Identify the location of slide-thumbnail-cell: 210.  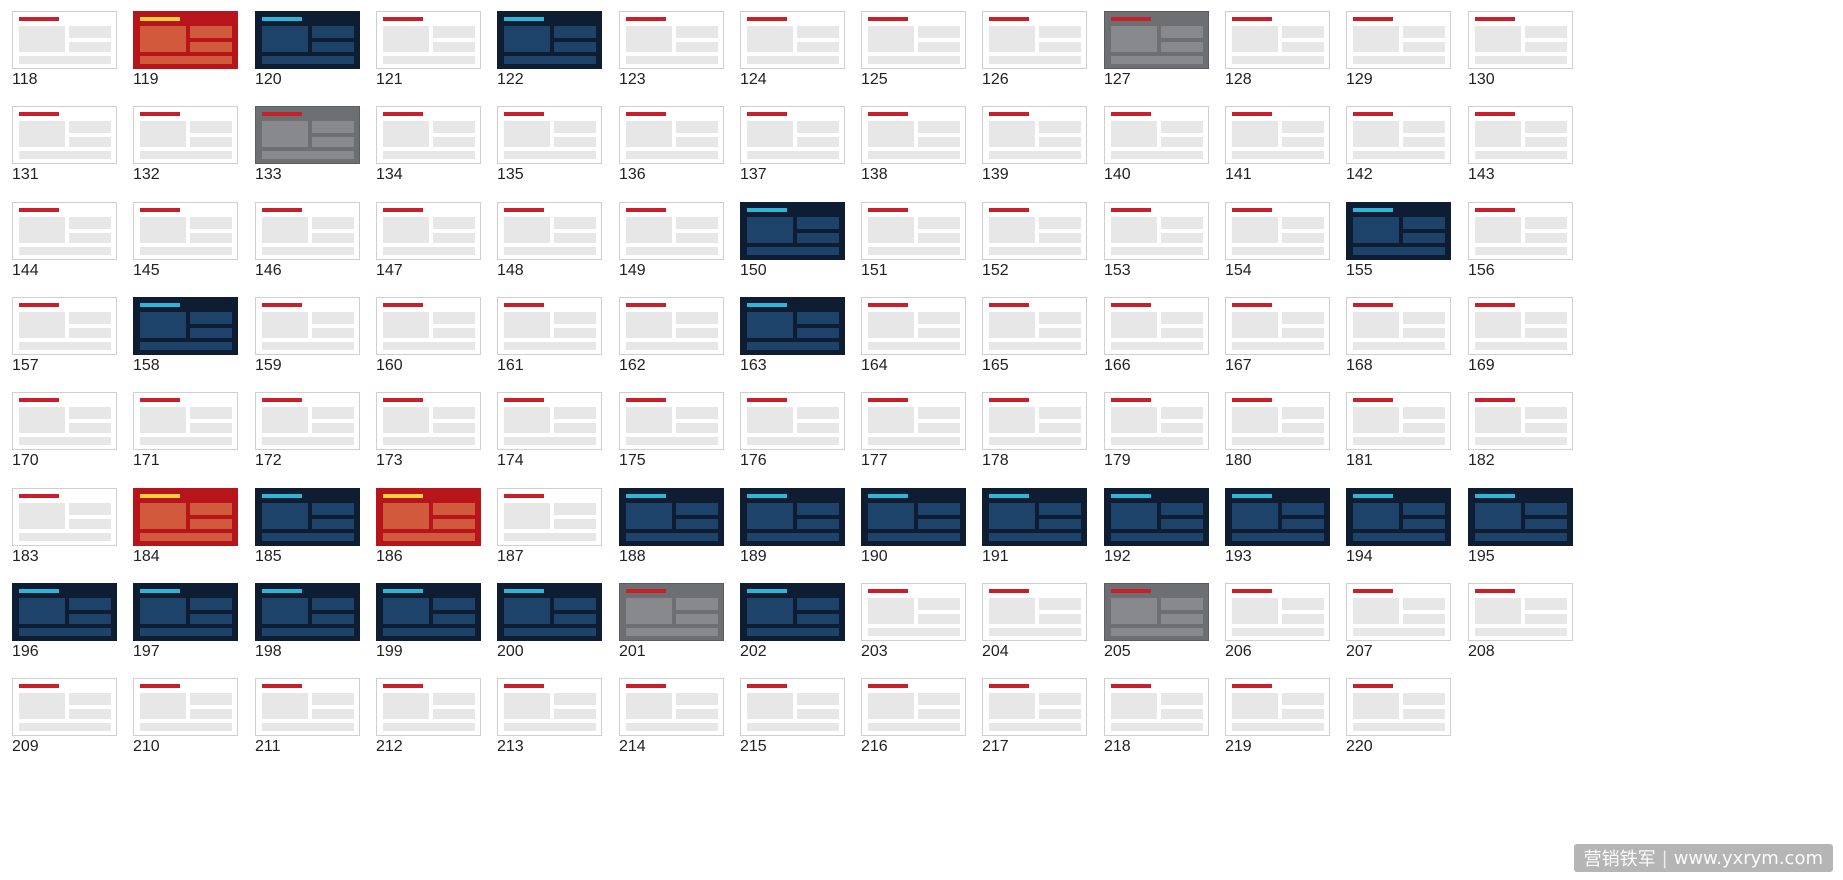
(192, 723).